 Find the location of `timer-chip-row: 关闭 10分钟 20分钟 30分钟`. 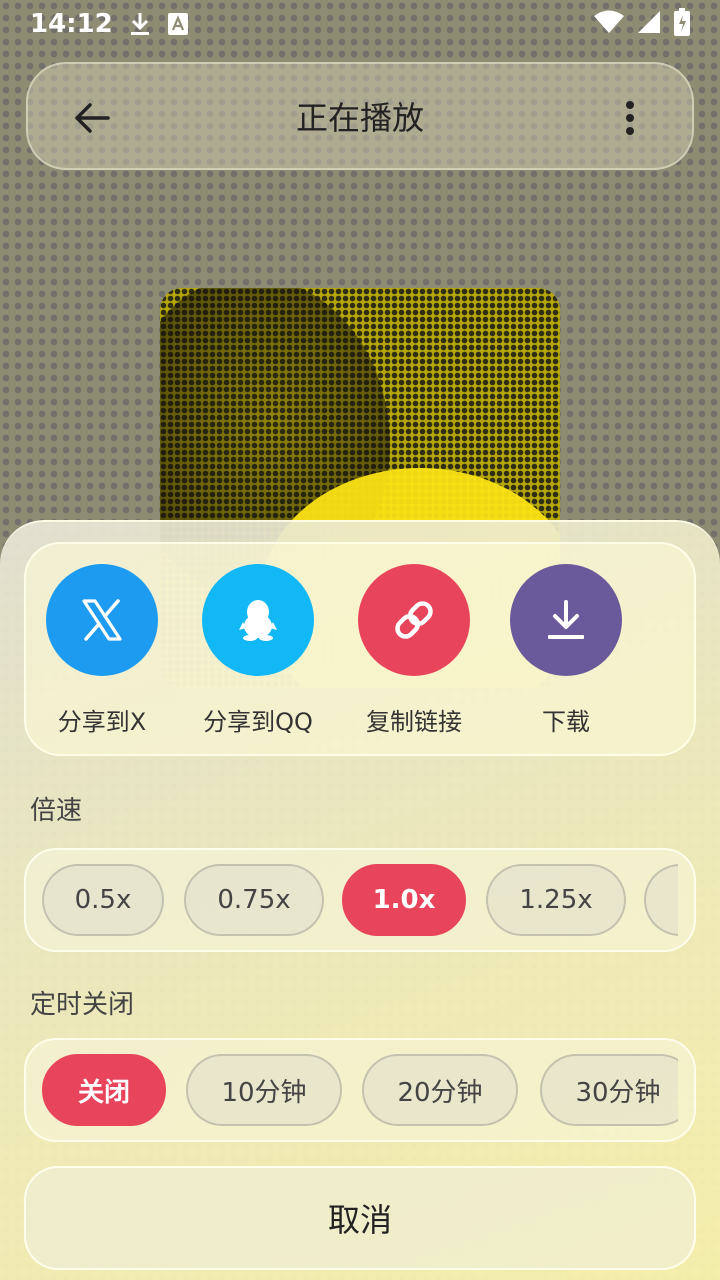

timer-chip-row: 关闭 10分钟 20分钟 30分钟 is located at coordinates (360, 1090).